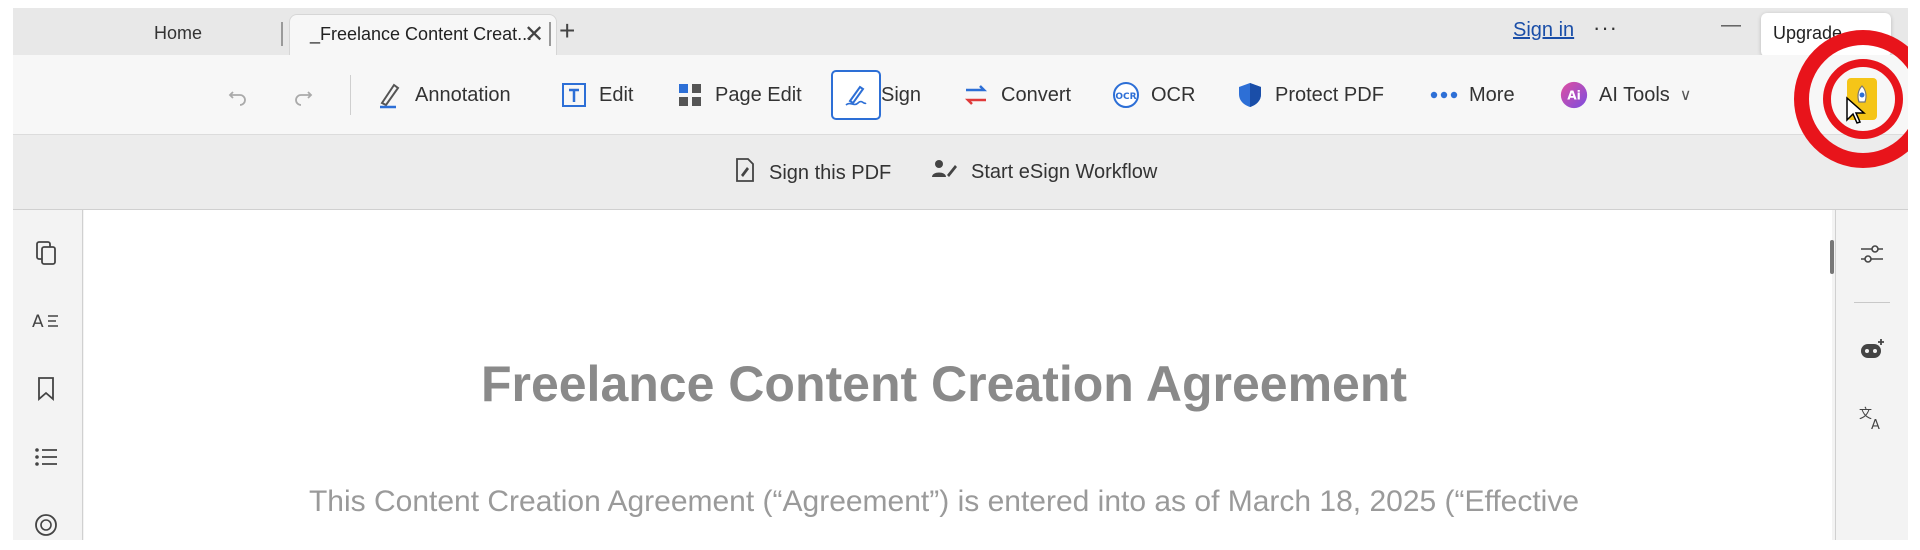  Describe the element at coordinates (350, 95) in the screenshot. I see `toolbar-divider` at that location.